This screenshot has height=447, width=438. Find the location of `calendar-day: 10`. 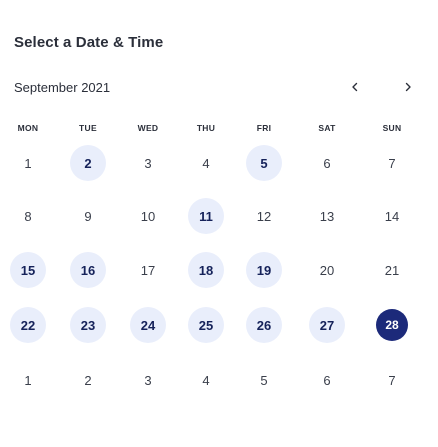

calendar-day: 10 is located at coordinates (148, 216).